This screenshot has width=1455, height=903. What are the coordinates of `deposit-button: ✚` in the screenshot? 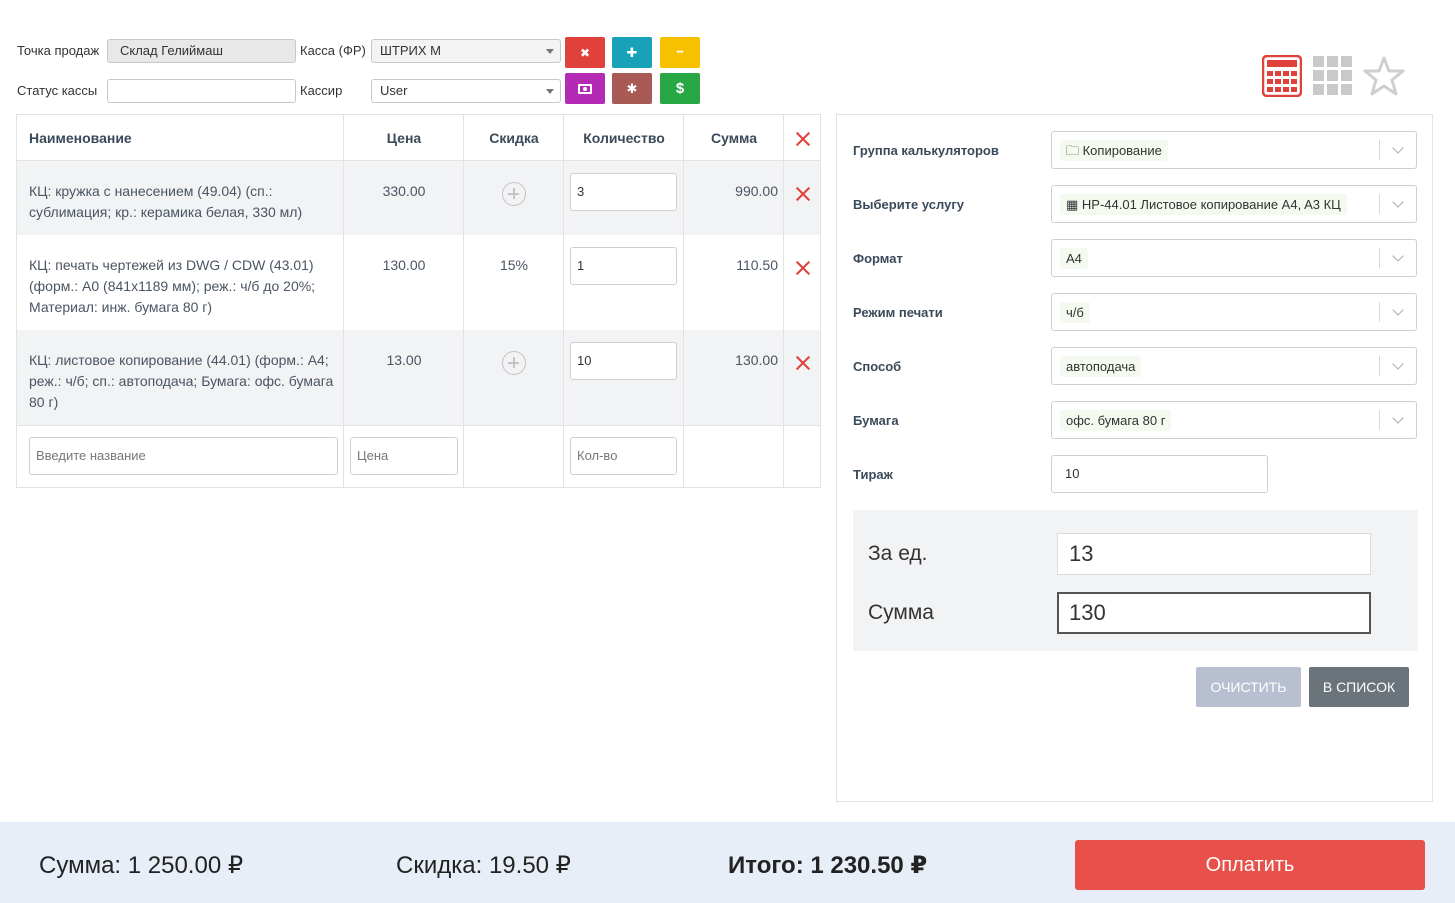 It's located at (632, 52).